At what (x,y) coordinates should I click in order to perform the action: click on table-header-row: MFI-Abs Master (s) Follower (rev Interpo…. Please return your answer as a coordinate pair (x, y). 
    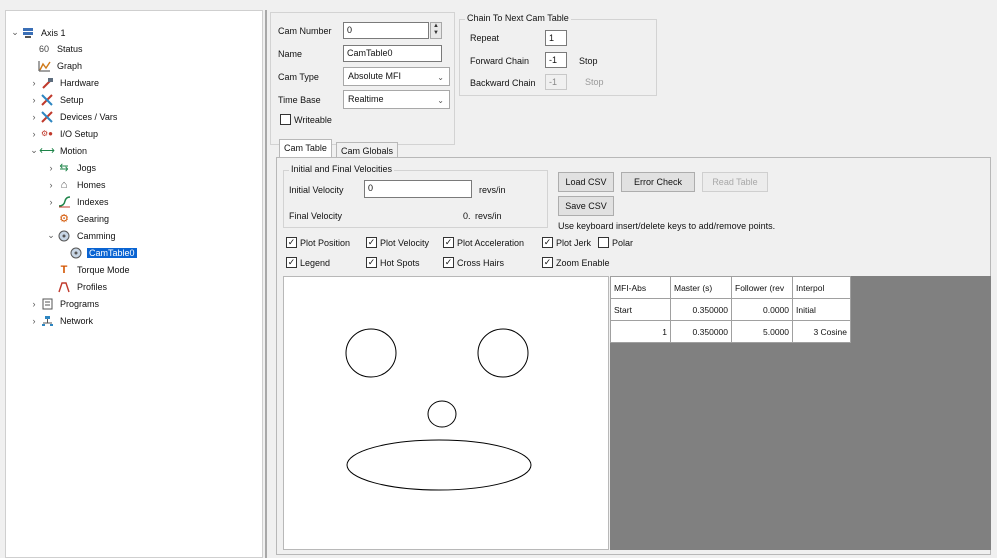
    Looking at the image, I should click on (730, 287).